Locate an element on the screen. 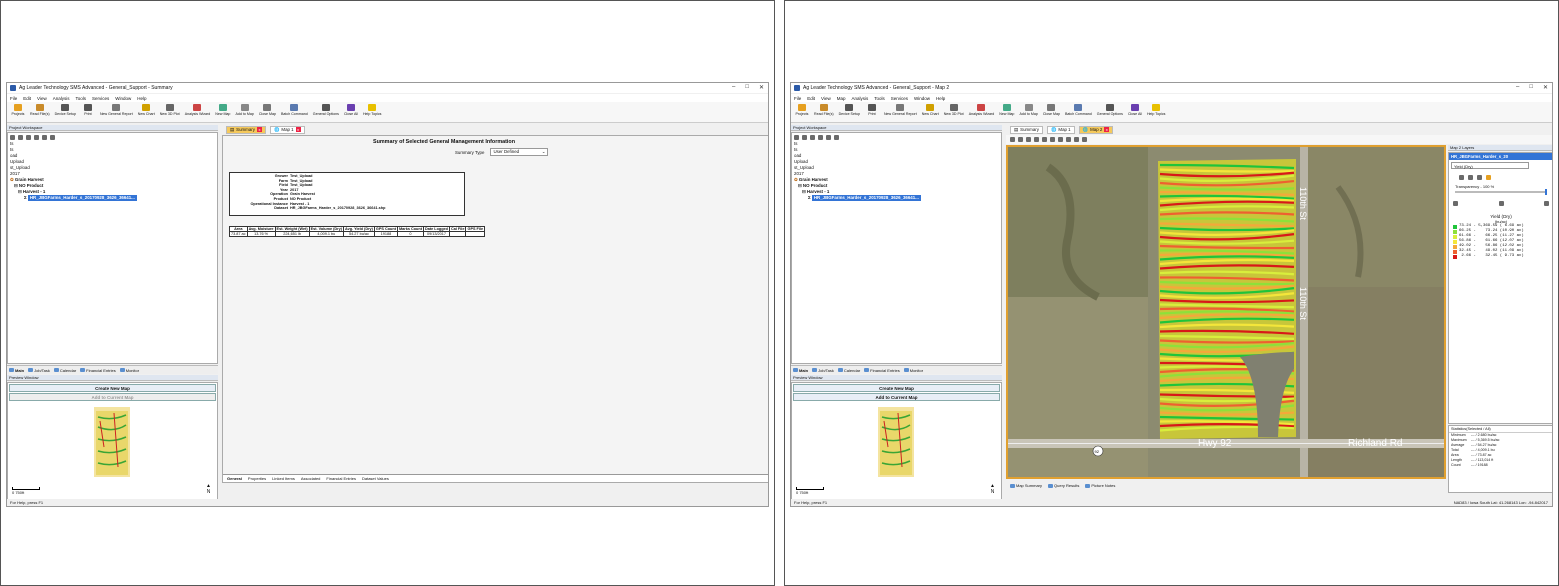  save-icon is located at coordinates (1455, 203).